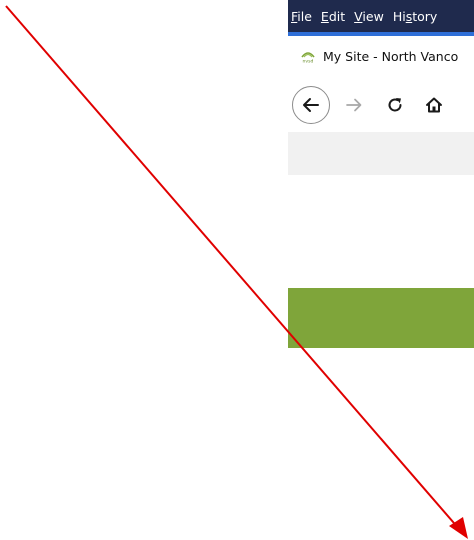  What do you see at coordinates (391, 56) in the screenshot?
I see `tab-title: My Site - North Vanco` at bounding box center [391, 56].